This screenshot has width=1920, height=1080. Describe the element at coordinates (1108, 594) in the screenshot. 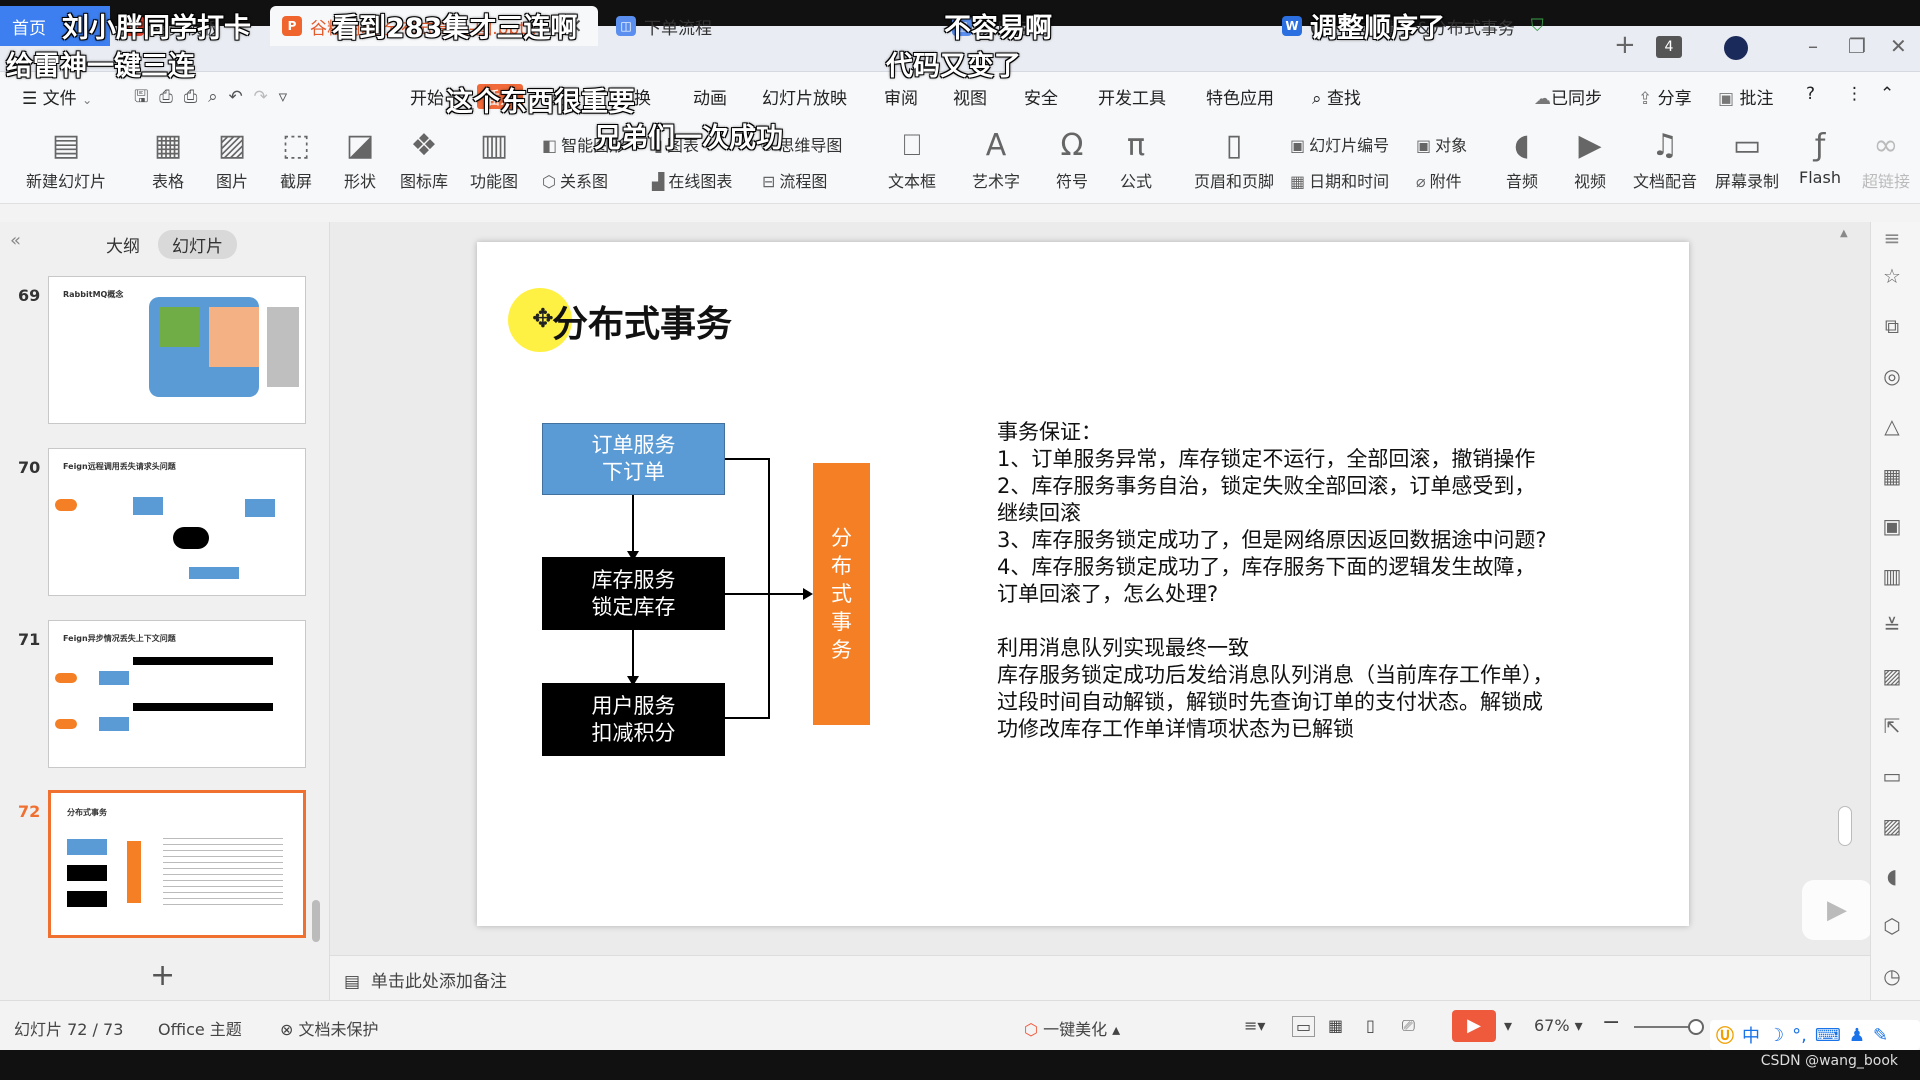

I see `body-line: 订单回滚了，怎么处理?` at that location.